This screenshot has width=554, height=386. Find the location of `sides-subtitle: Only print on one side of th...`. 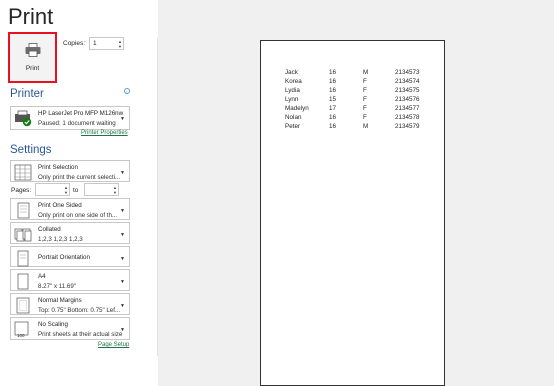

sides-subtitle: Only print on one side of th... is located at coordinates (78, 215).